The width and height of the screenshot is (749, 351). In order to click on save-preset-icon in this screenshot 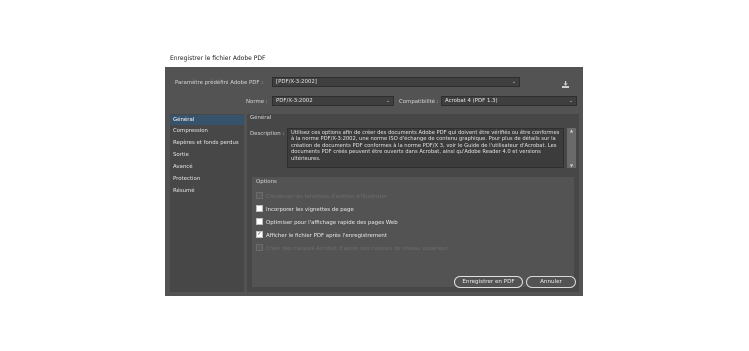, I will do `click(565, 84)`.